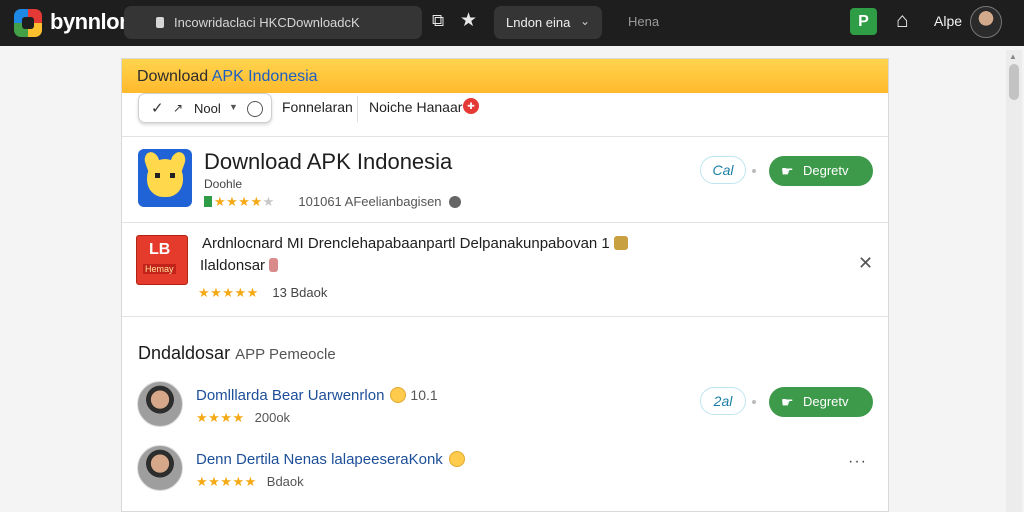 The width and height of the screenshot is (1024, 512). Describe the element at coordinates (468, 20) in the screenshot. I see `star-icon: ★` at that location.